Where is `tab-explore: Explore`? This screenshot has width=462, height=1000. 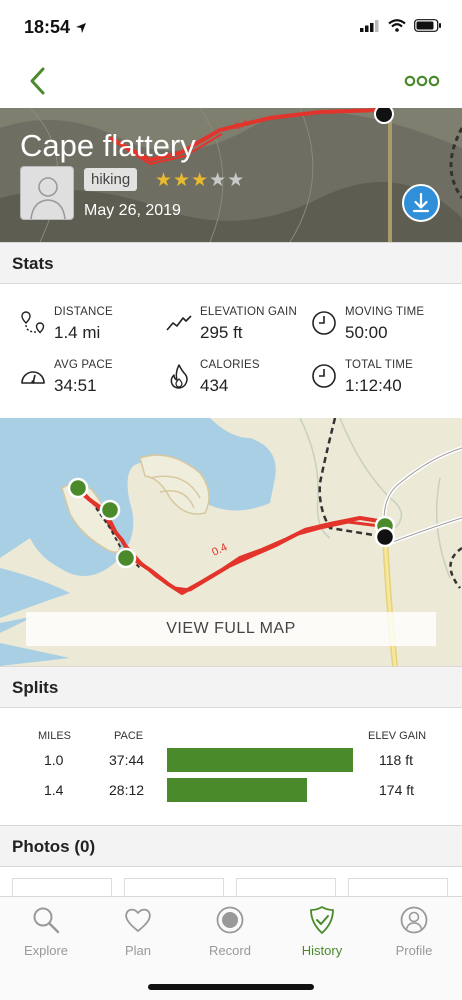
tab-explore: Explore is located at coordinates (46, 935).